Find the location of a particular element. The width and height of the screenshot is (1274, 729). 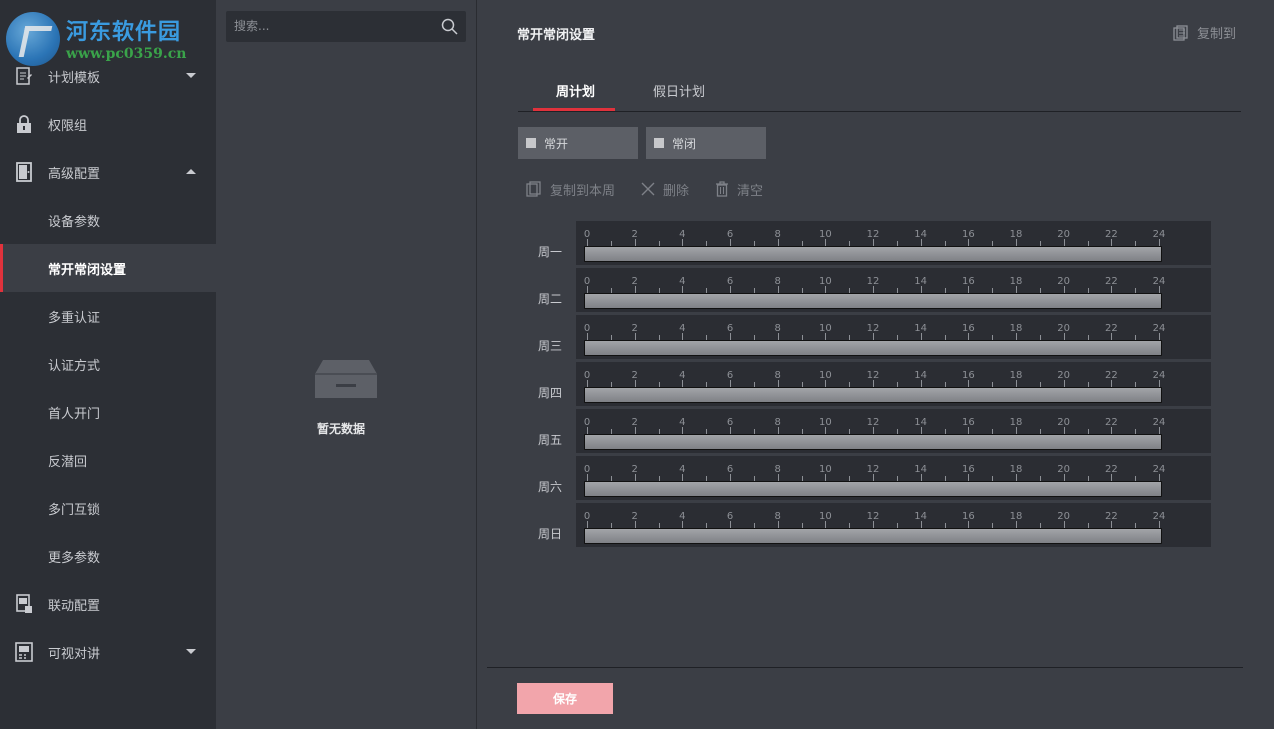

schedule-actions: 复制到本周 删除 清空 is located at coordinates (657, 189).